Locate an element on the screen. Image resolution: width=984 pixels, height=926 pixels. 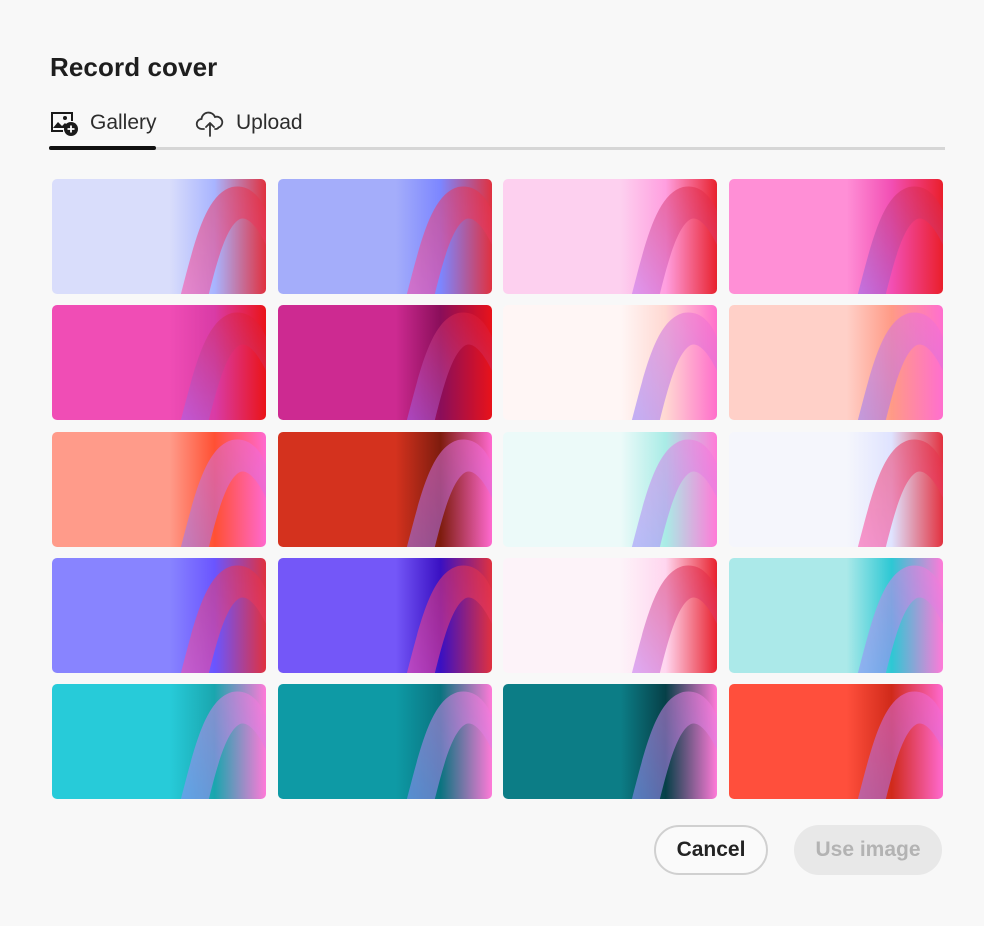
tab-upload: Upload is located at coordinates (249, 126).